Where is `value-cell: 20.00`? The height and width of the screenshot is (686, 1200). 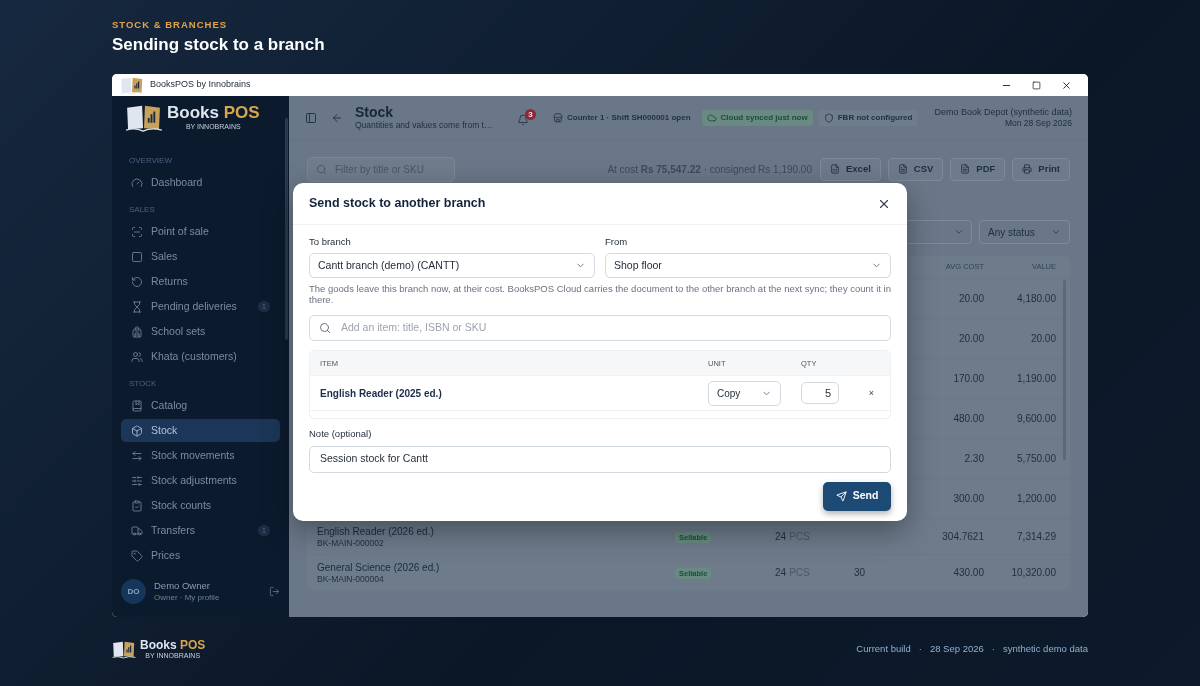
value-cell: 20.00 is located at coordinates (1043, 338).